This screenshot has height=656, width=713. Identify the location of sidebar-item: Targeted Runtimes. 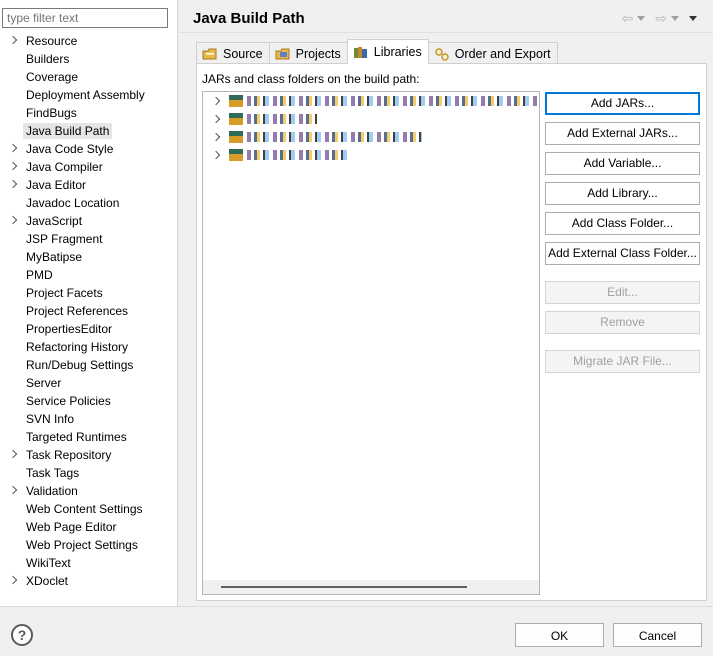
(89, 437).